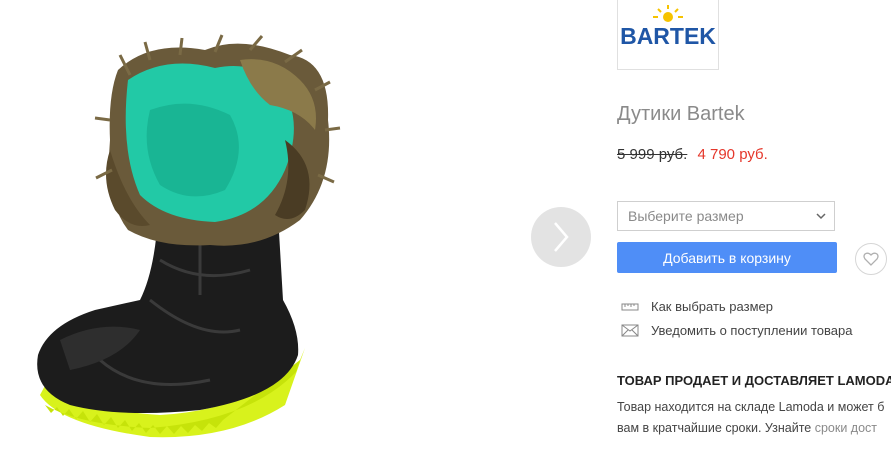 This screenshot has height=465, width=891. I want to click on size-select: Выберите размер, so click(726, 216).